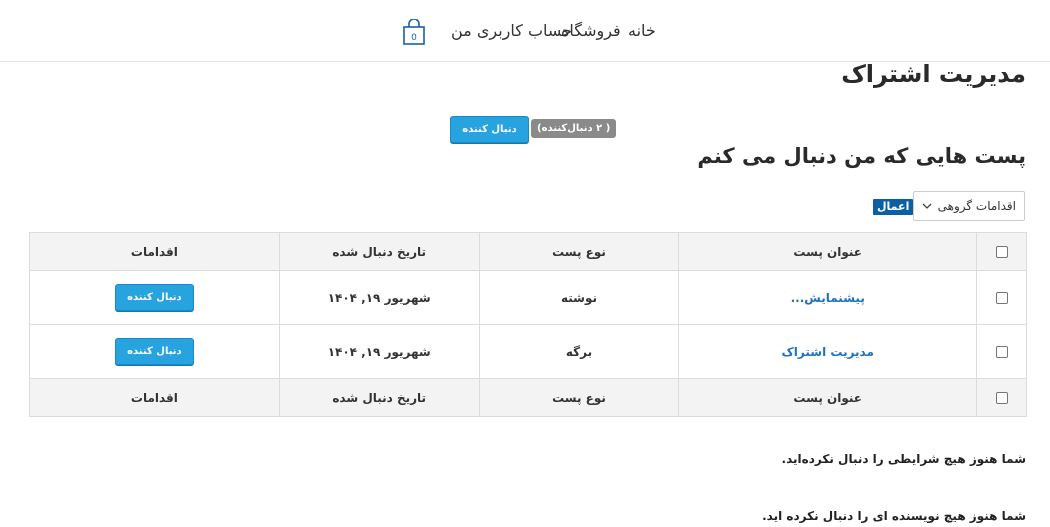  Describe the element at coordinates (578, 297) in the screenshot. I see `post-type: نوشته` at that location.